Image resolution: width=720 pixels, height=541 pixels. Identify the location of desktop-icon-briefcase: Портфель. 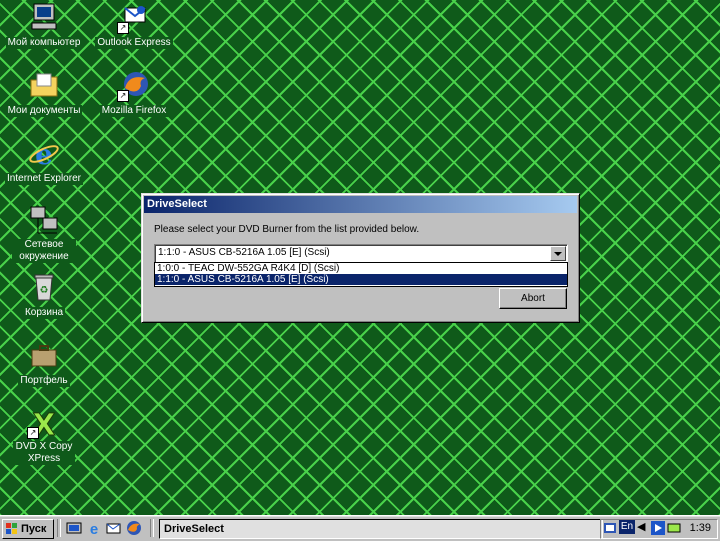
(44, 363).